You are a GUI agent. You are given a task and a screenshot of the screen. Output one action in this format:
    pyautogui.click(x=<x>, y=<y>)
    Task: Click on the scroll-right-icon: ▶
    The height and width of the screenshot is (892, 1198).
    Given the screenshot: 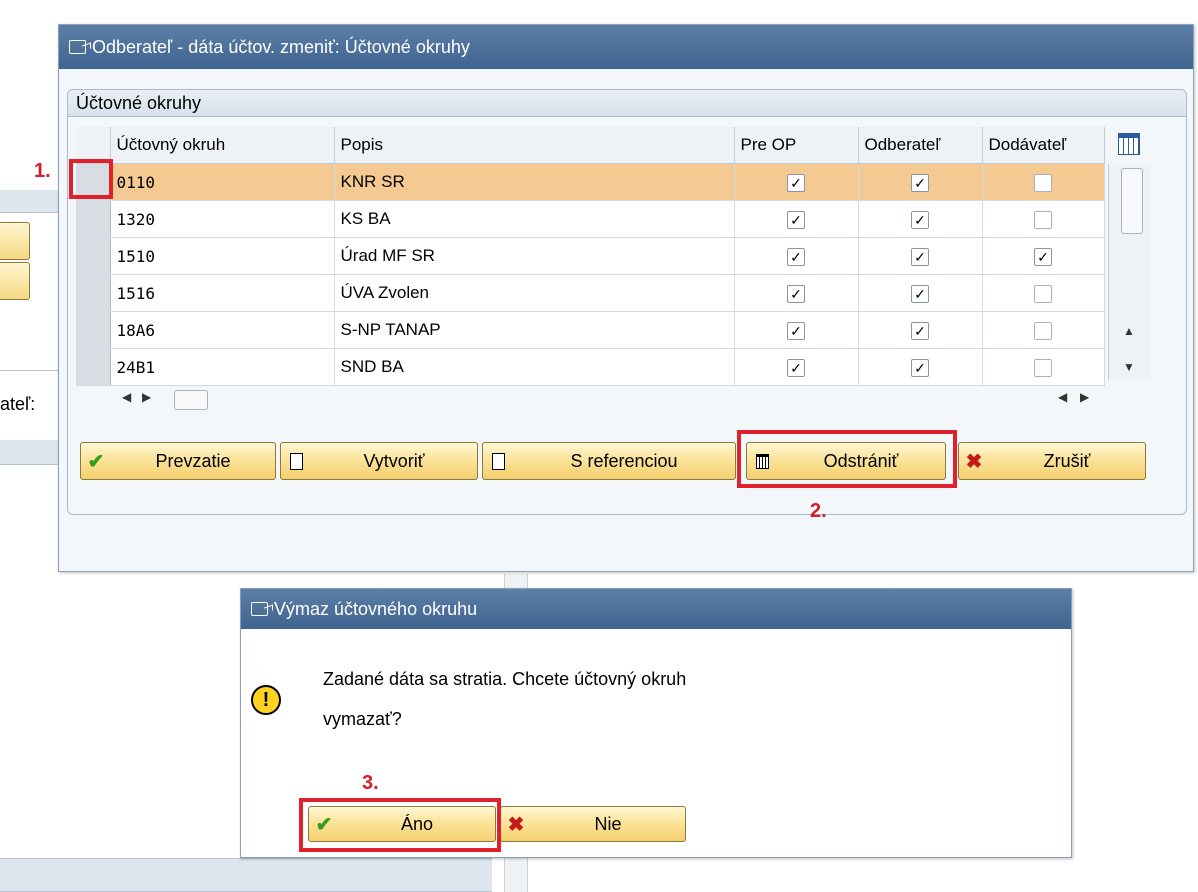 What is the action you would take?
    pyautogui.click(x=146, y=397)
    